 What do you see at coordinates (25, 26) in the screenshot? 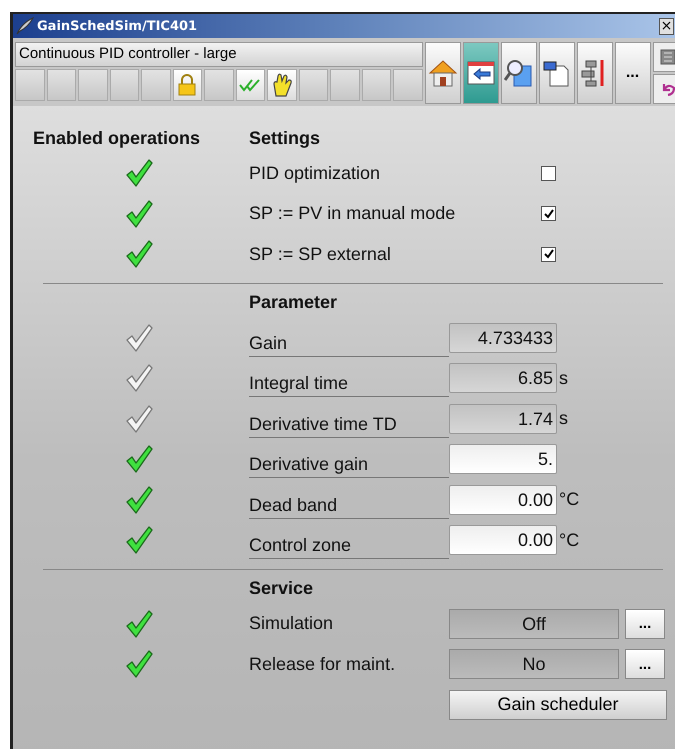
I see `feather-icon` at bounding box center [25, 26].